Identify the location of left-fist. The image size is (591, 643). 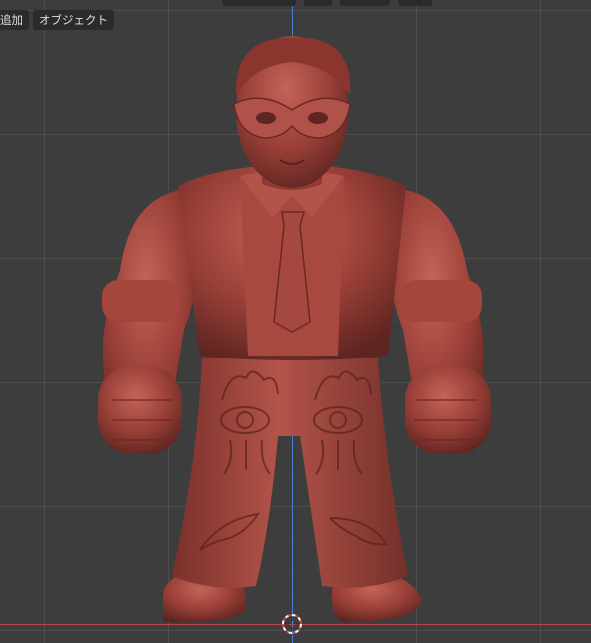
(140, 410).